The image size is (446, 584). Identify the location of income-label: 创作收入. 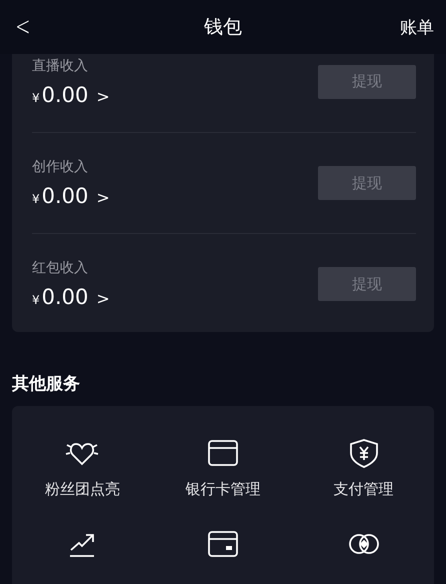
(60, 167).